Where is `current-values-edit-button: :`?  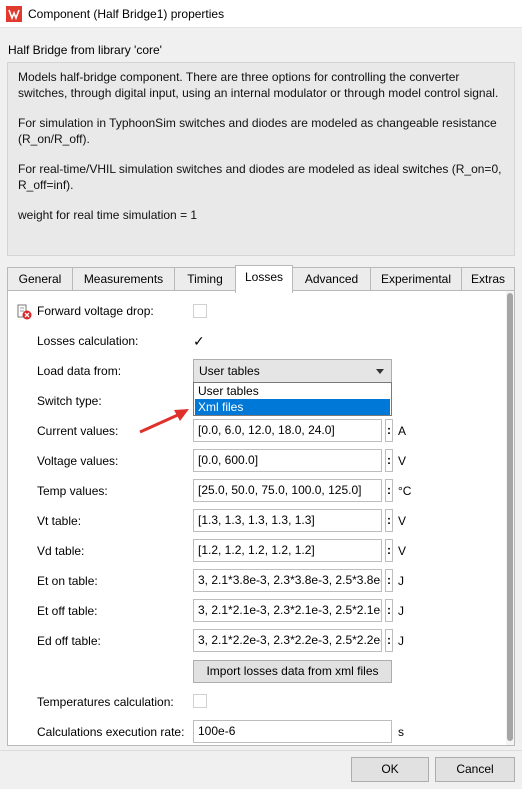 current-values-edit-button: : is located at coordinates (389, 430).